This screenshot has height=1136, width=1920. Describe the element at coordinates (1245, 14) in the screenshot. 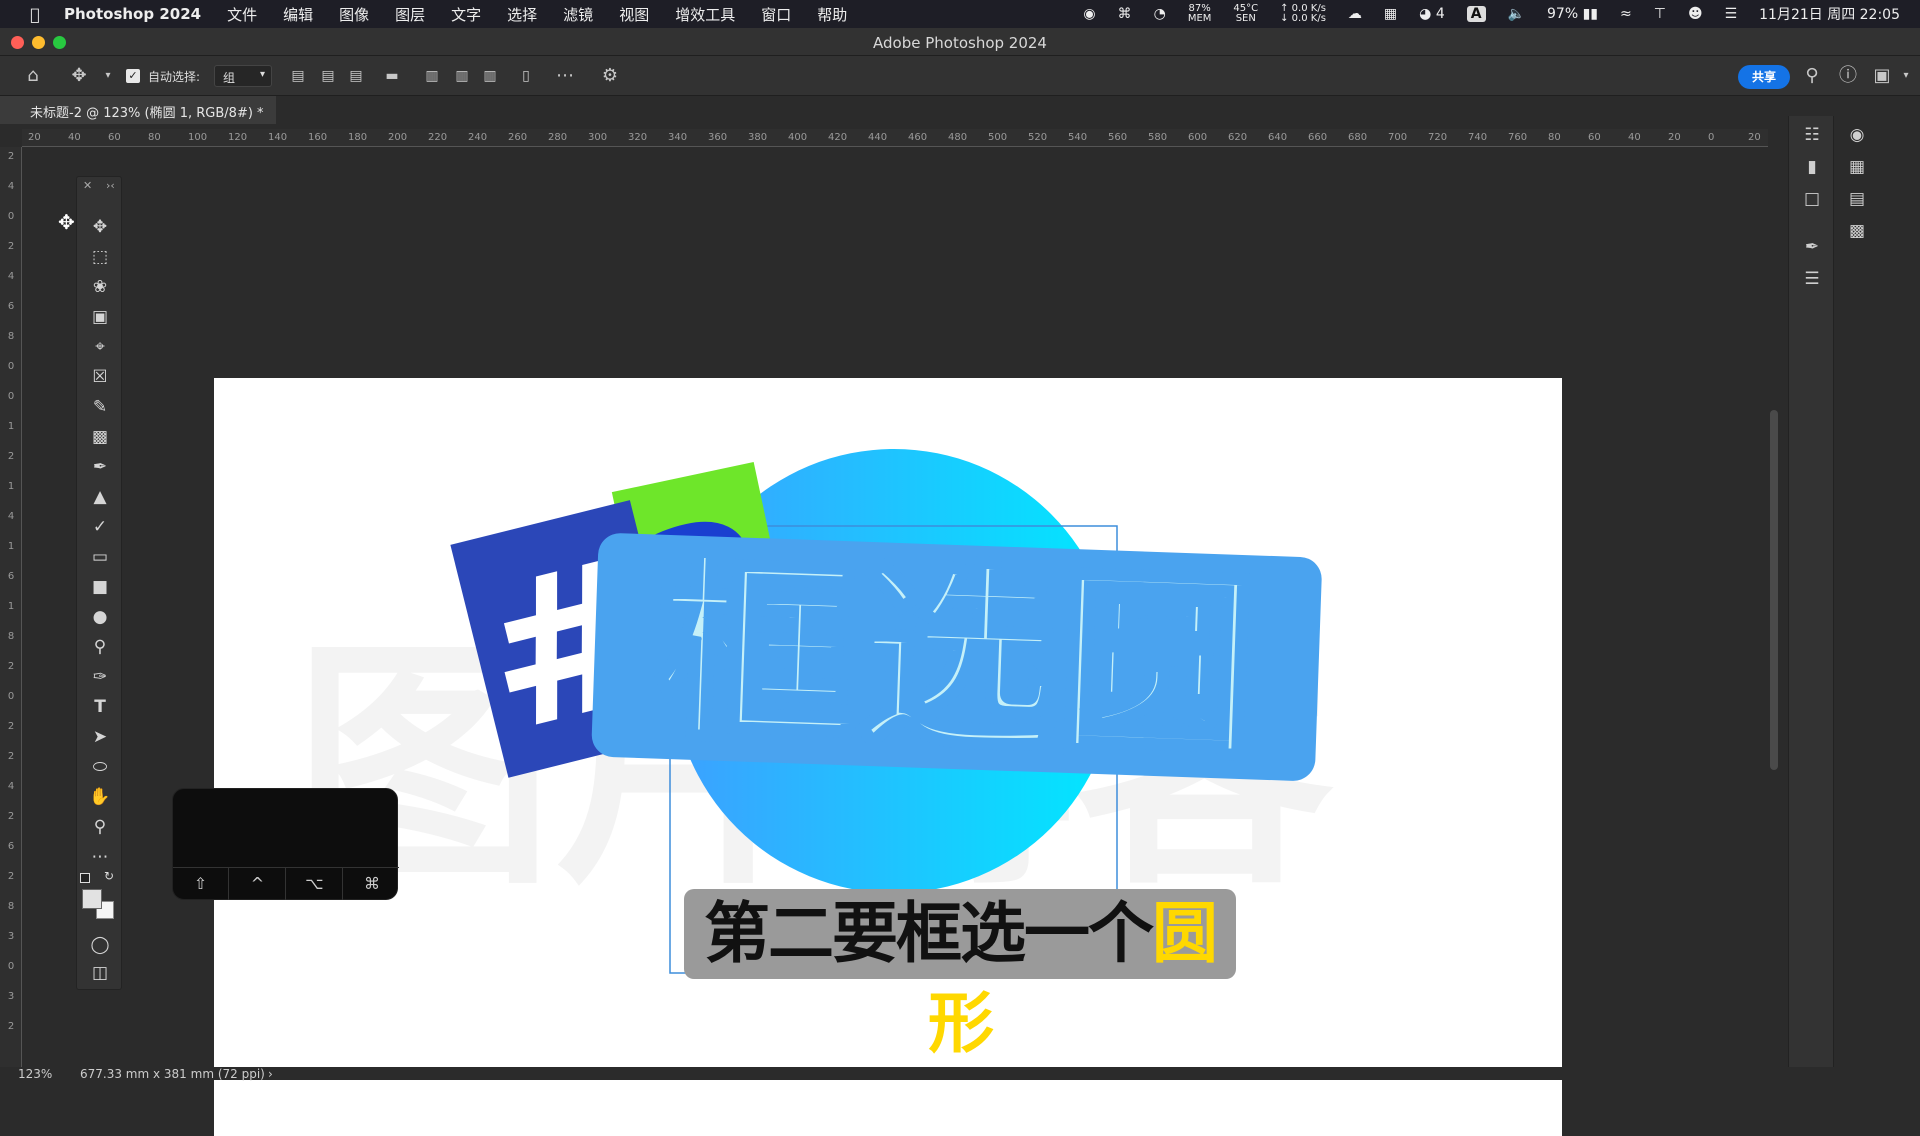

I see `sen-stat: 45°C SEN` at that location.